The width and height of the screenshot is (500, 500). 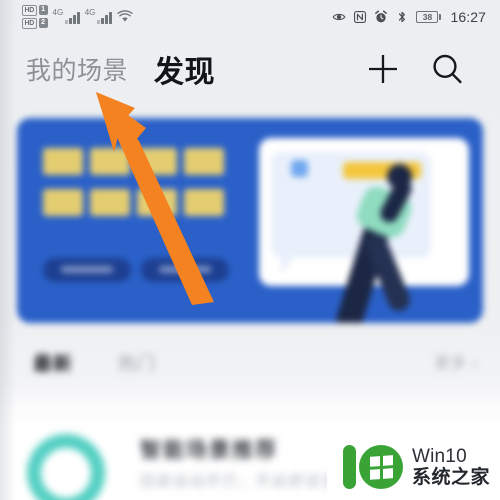 What do you see at coordinates (415, 69) in the screenshot?
I see `nav-actions` at bounding box center [415, 69].